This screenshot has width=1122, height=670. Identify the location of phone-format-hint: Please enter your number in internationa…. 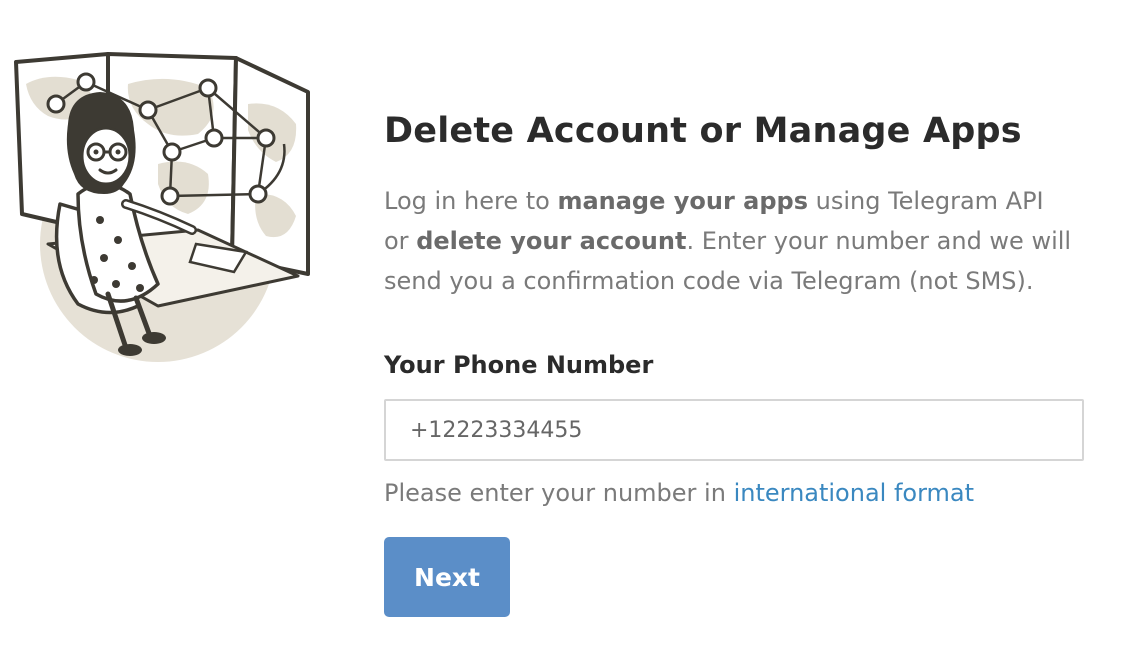
(734, 493).